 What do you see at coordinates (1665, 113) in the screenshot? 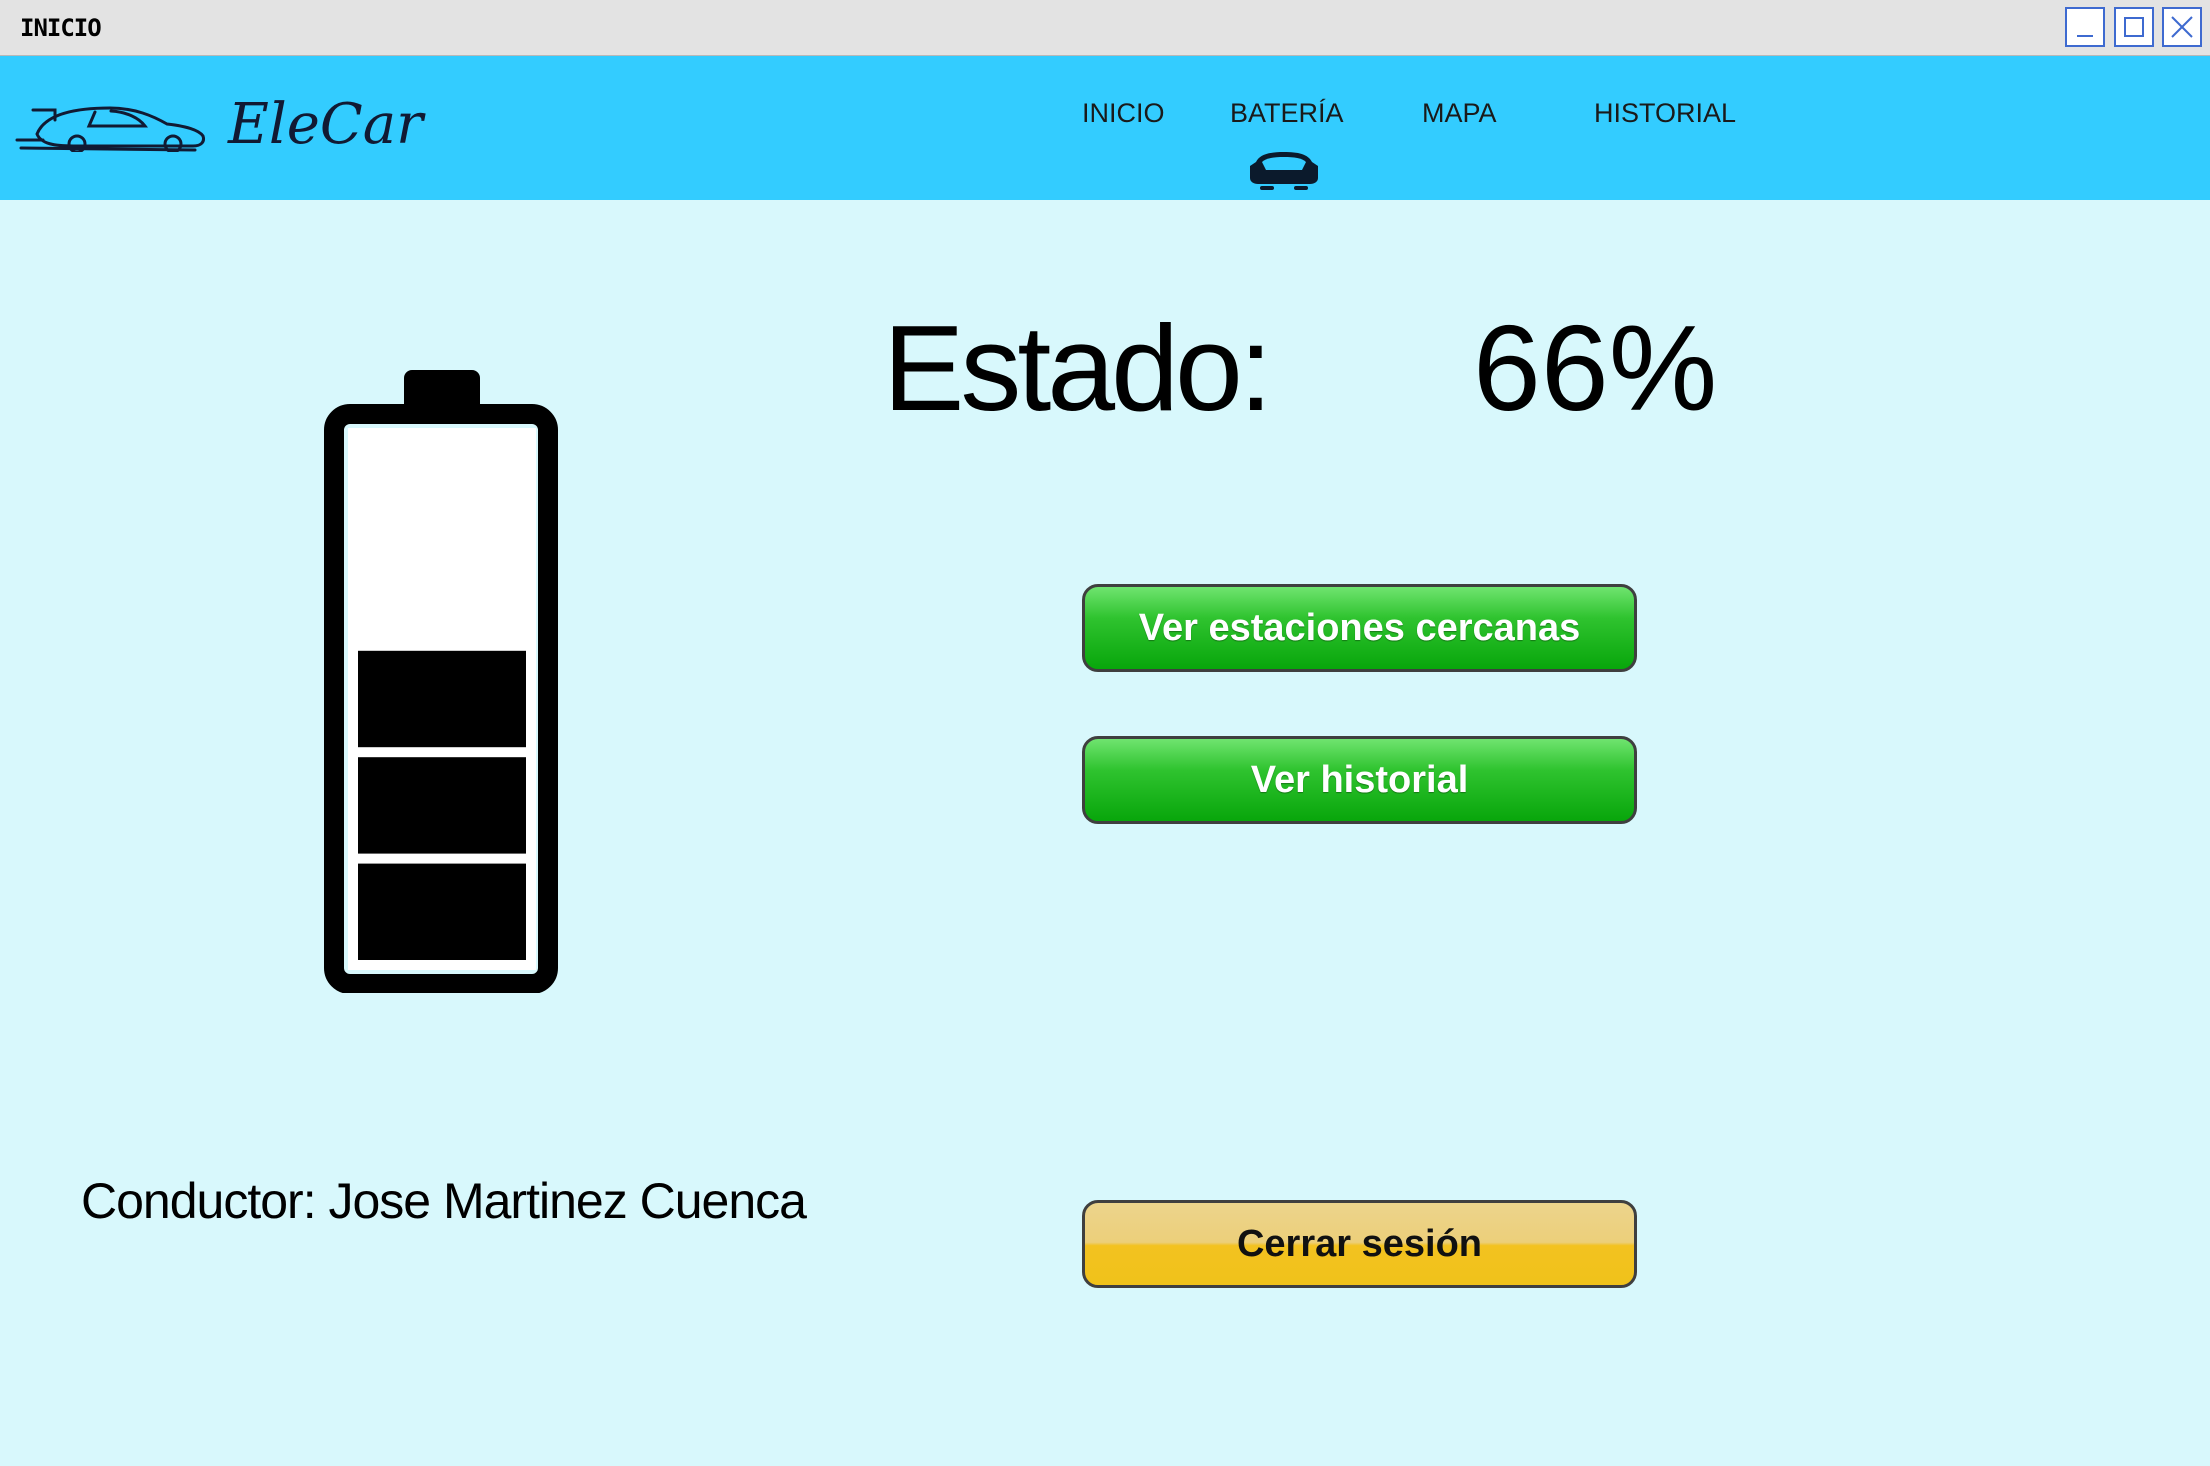
I see `nav-historial: HISTORIAL` at bounding box center [1665, 113].